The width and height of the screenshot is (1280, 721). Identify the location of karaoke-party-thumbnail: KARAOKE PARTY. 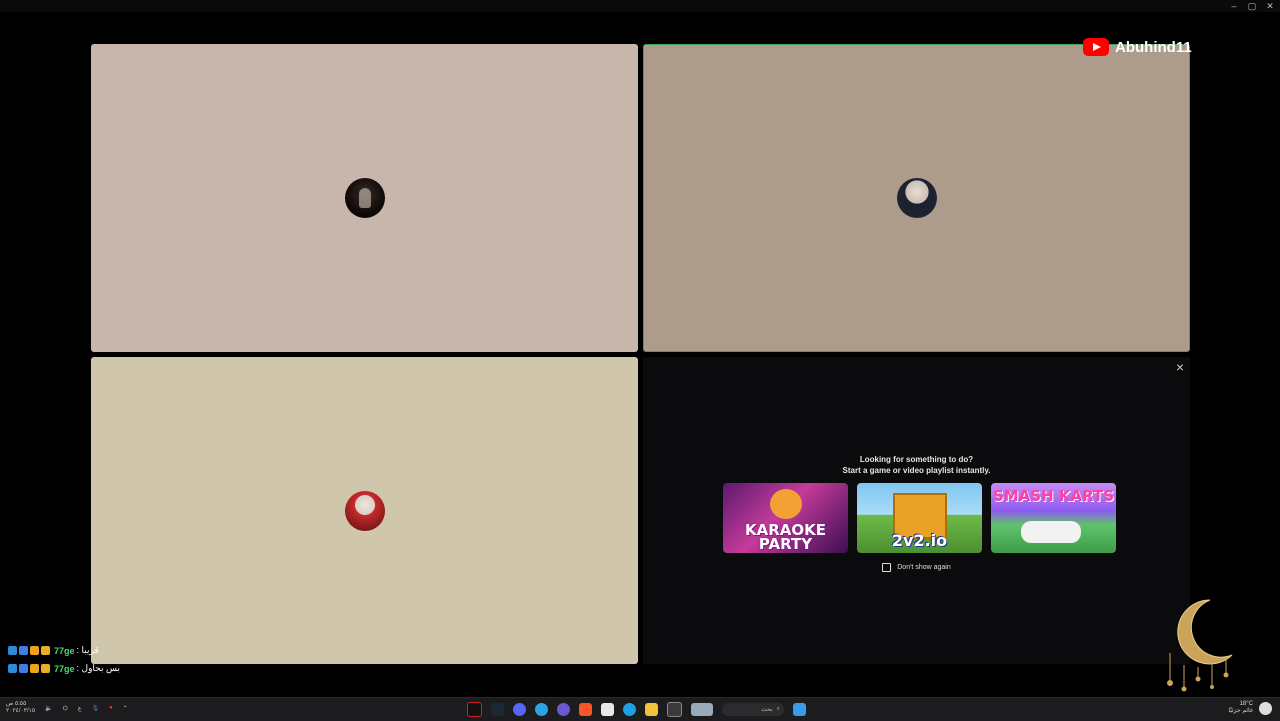
(785, 518).